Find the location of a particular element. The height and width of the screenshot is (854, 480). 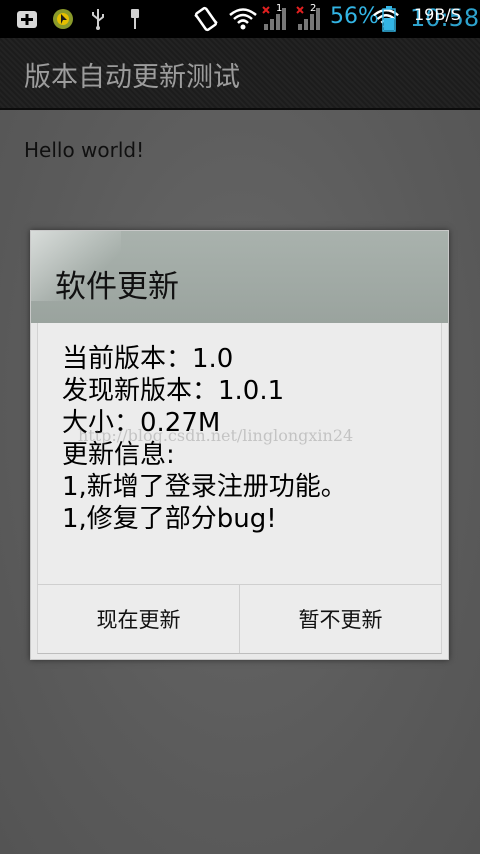

cursor-app-icon is located at coordinates (63, 19).